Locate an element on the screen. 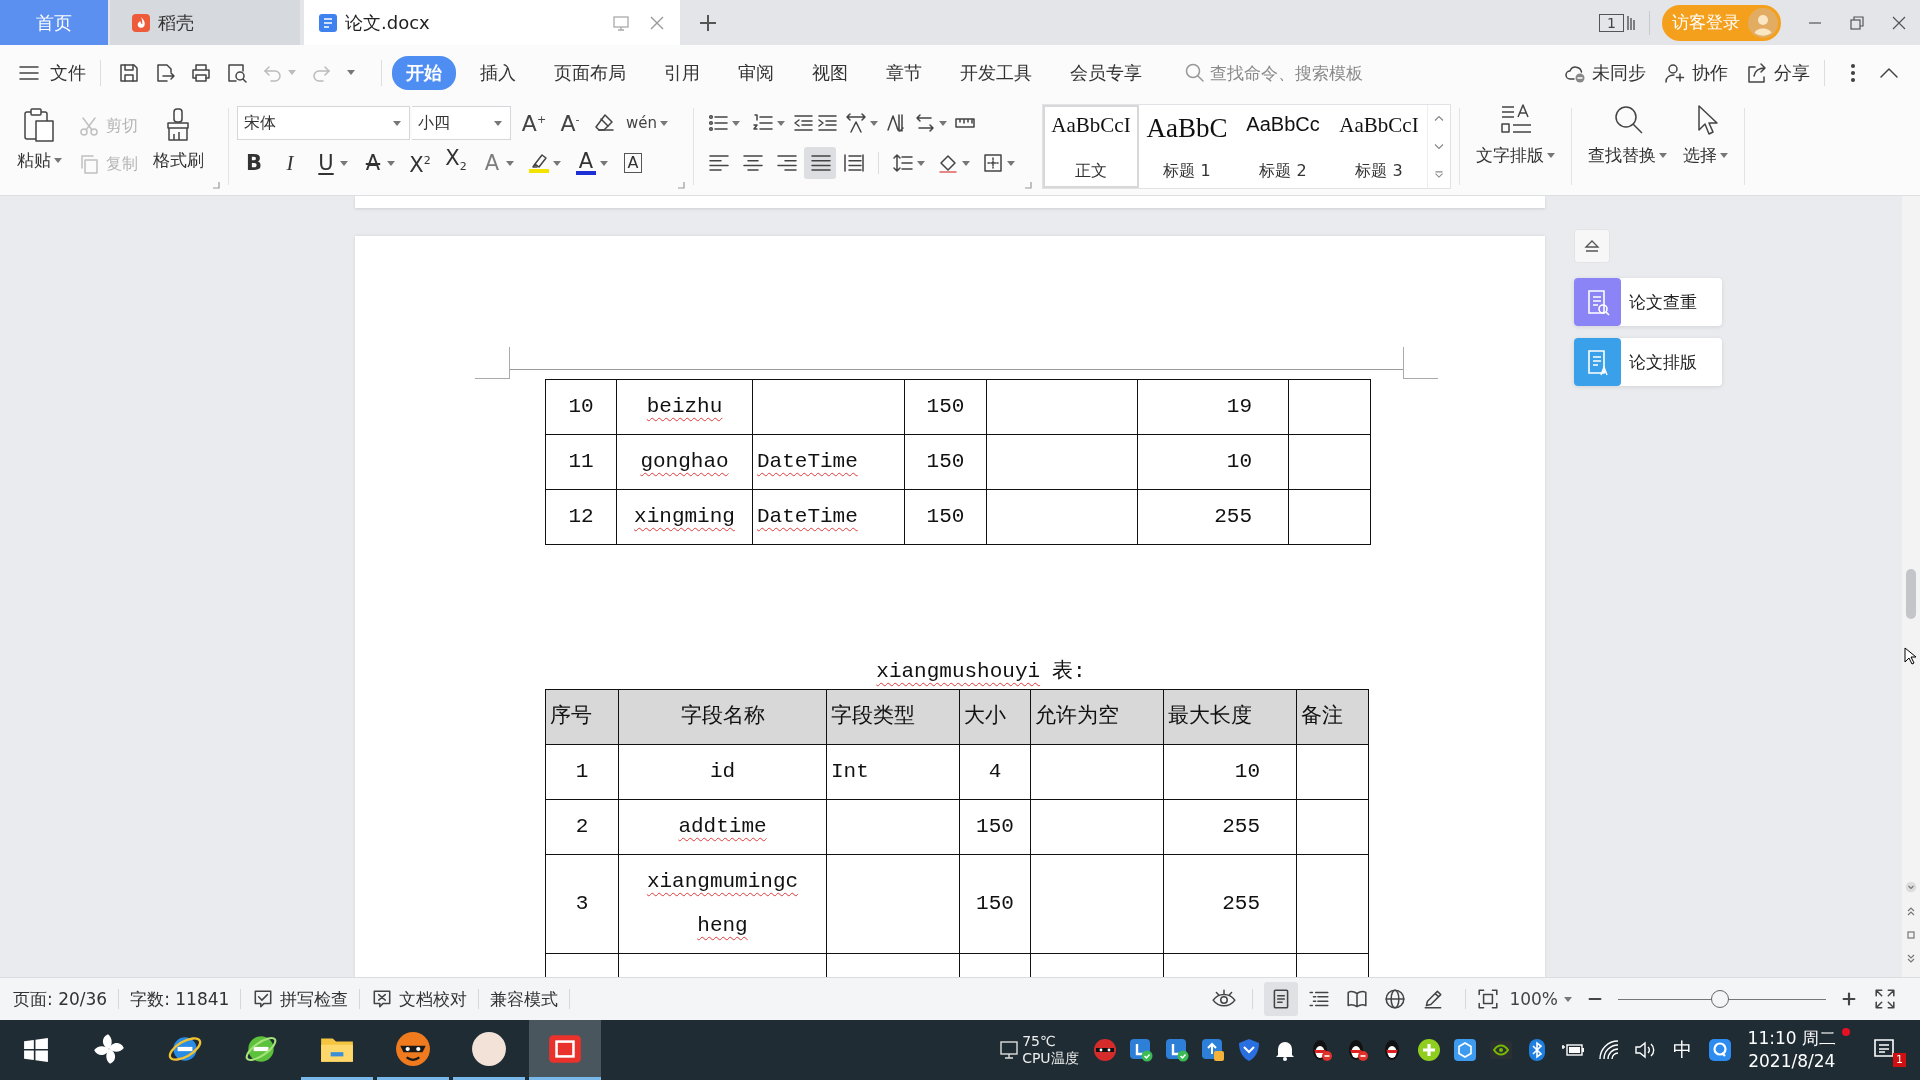  side-tool-button: 论文查重 is located at coordinates (1648, 302).